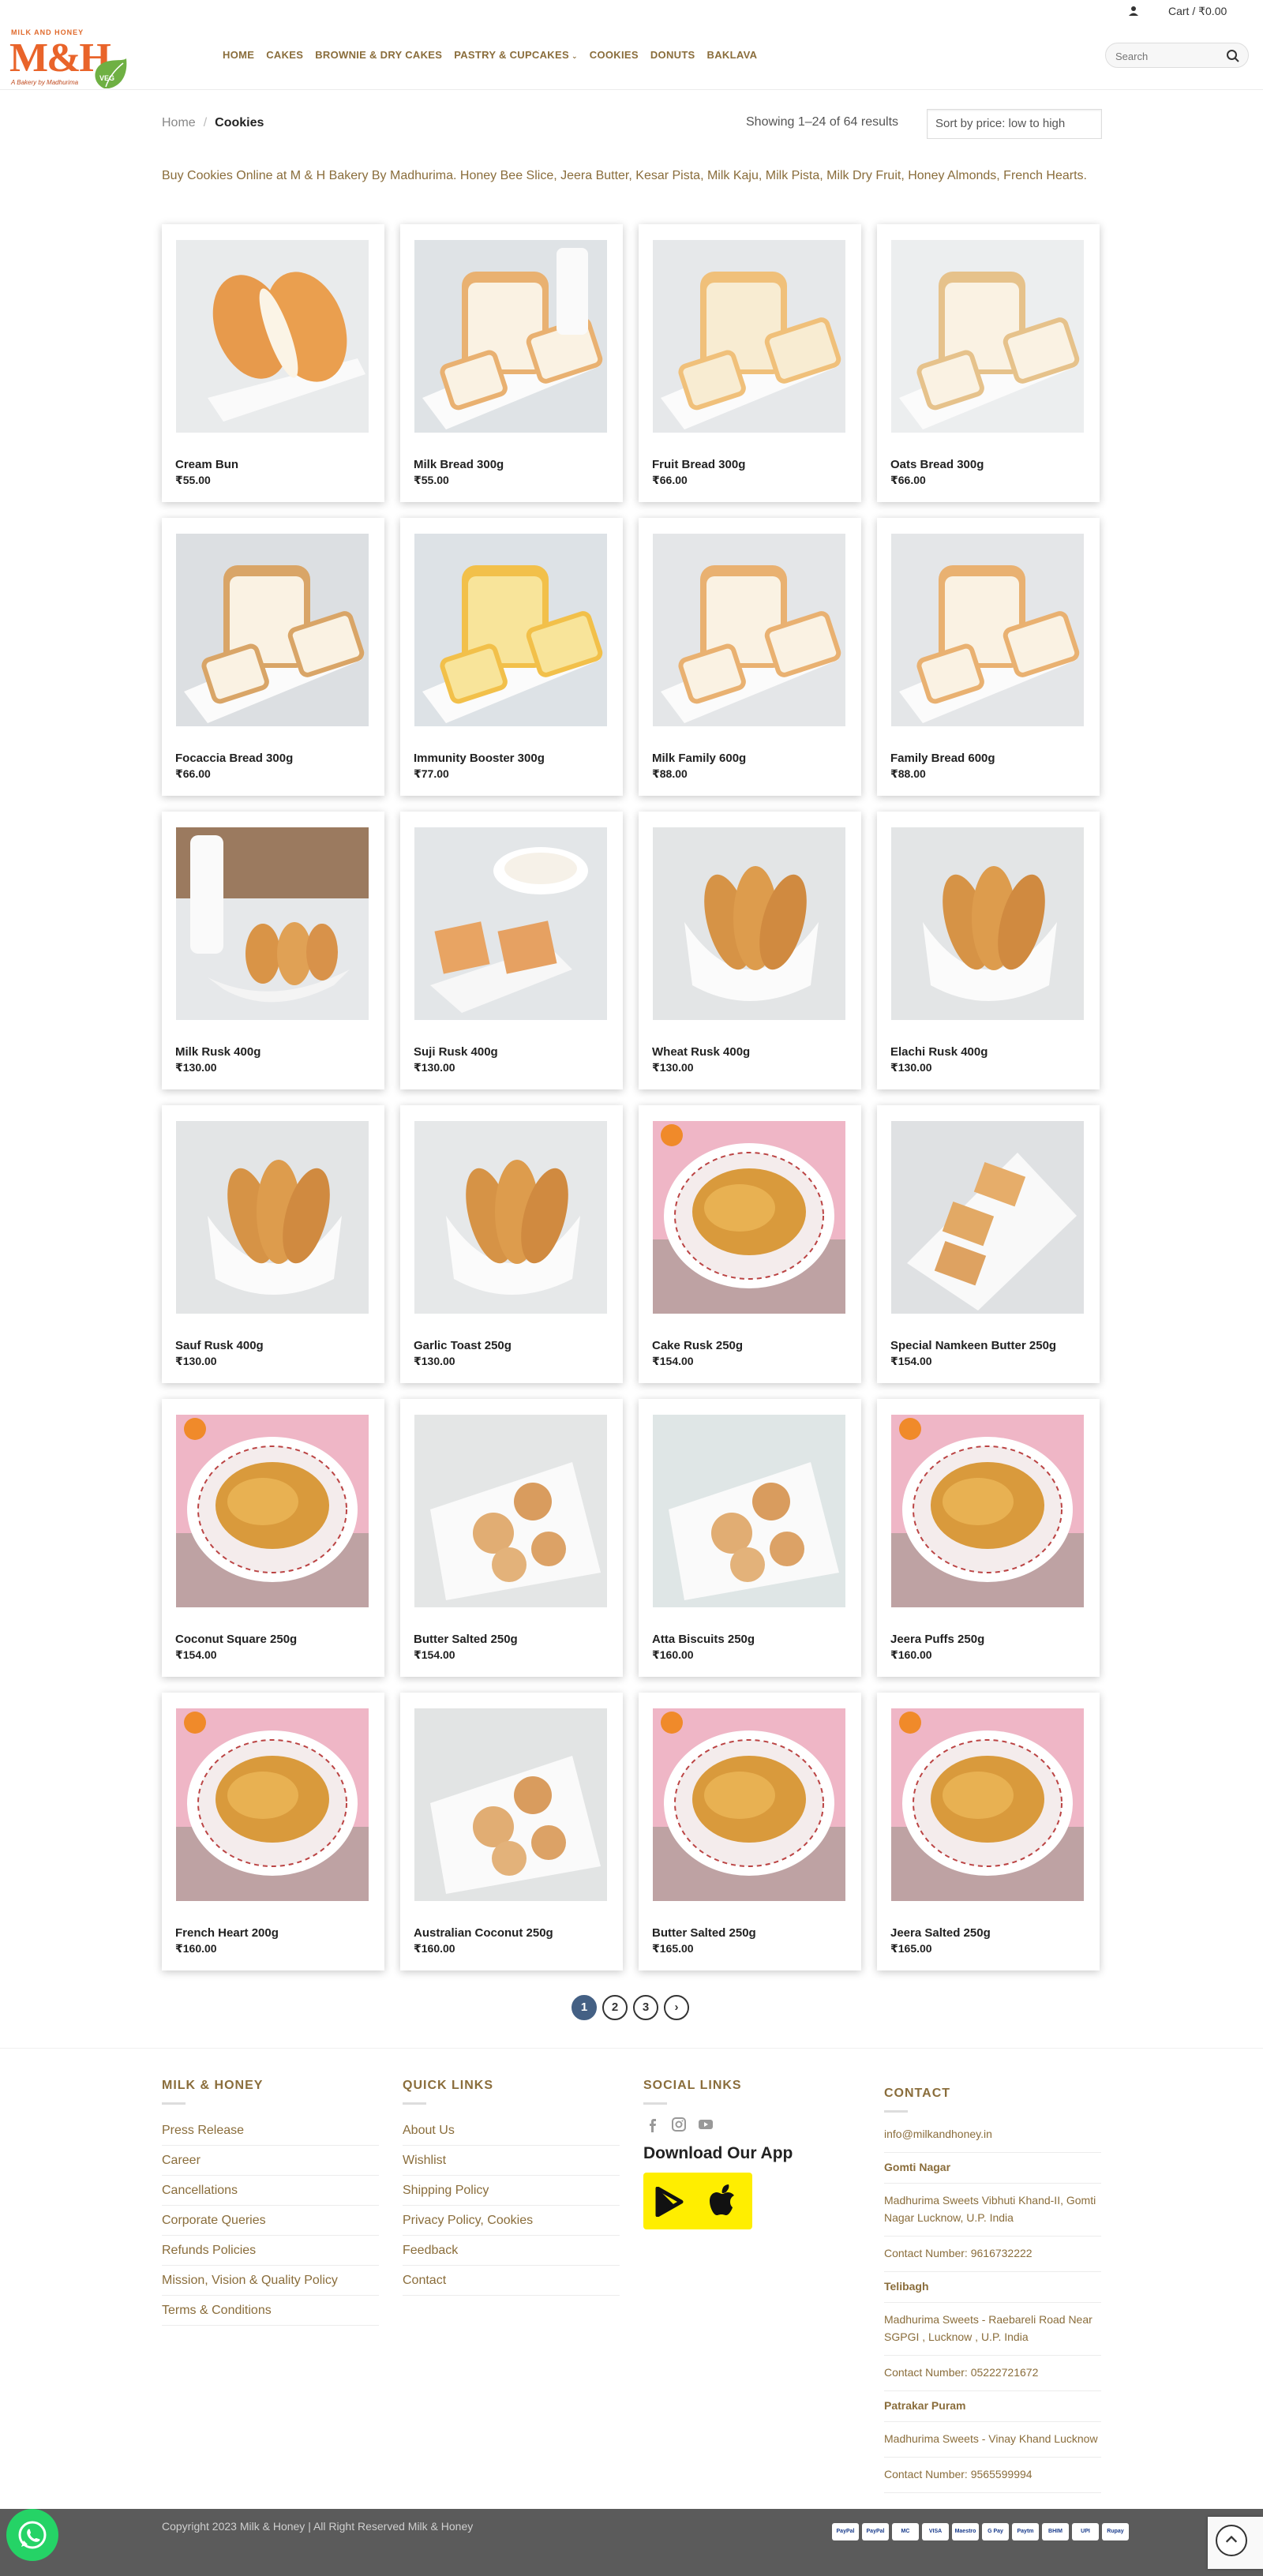  What do you see at coordinates (940, 1933) in the screenshot?
I see `product-name: Jeera Salted 250g` at bounding box center [940, 1933].